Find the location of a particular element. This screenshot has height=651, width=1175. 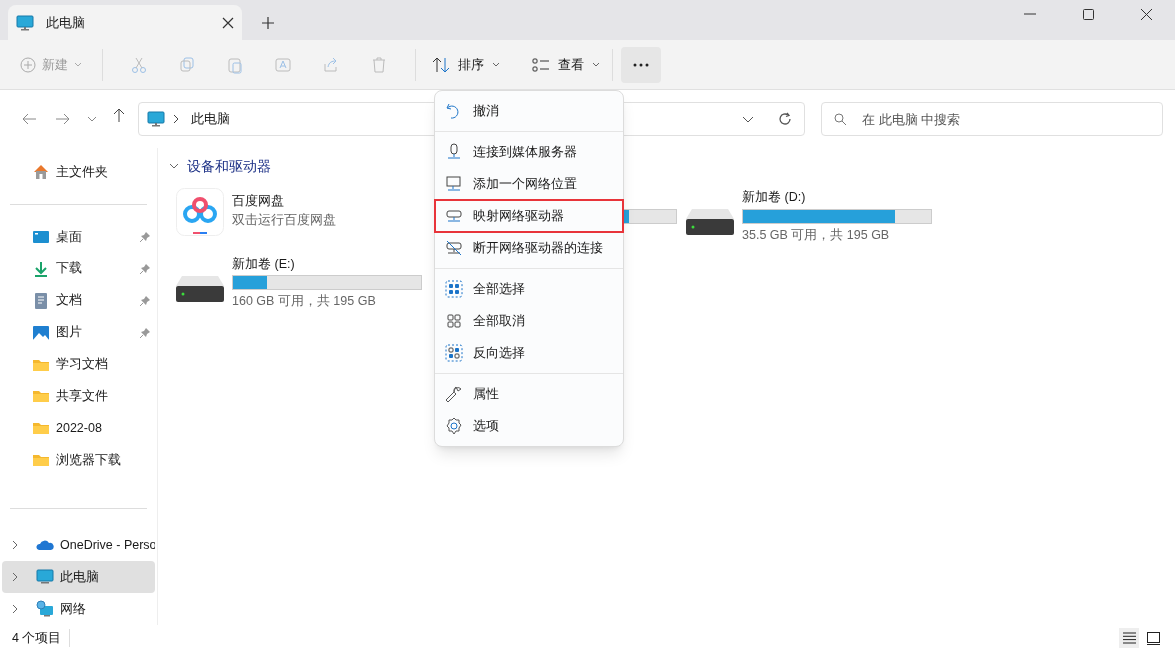

list-view-icon is located at coordinates (541, 64).